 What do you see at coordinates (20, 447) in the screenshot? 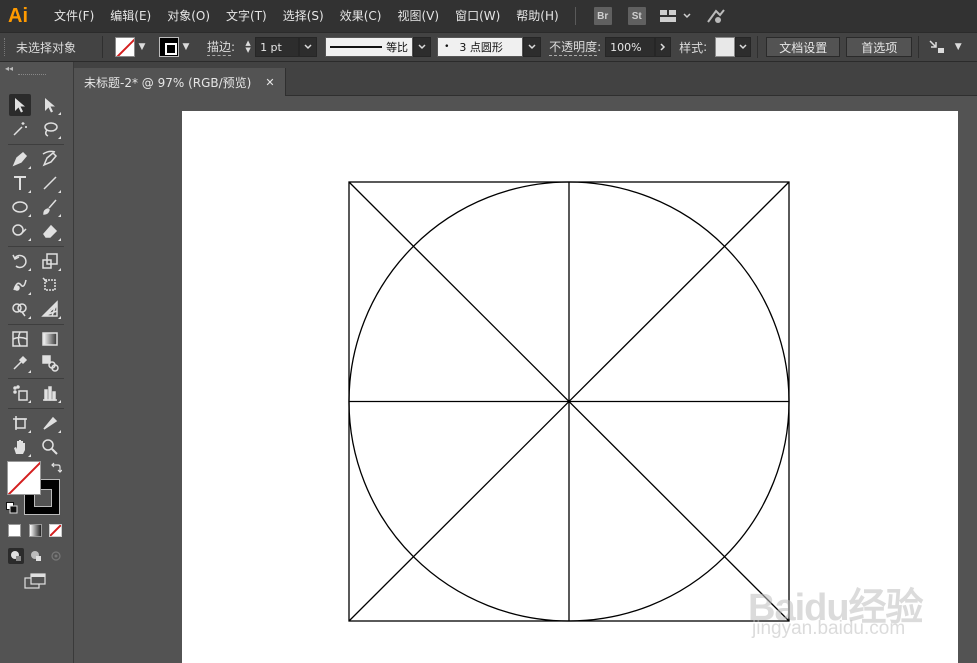
I see `hand-tool-icon` at bounding box center [20, 447].